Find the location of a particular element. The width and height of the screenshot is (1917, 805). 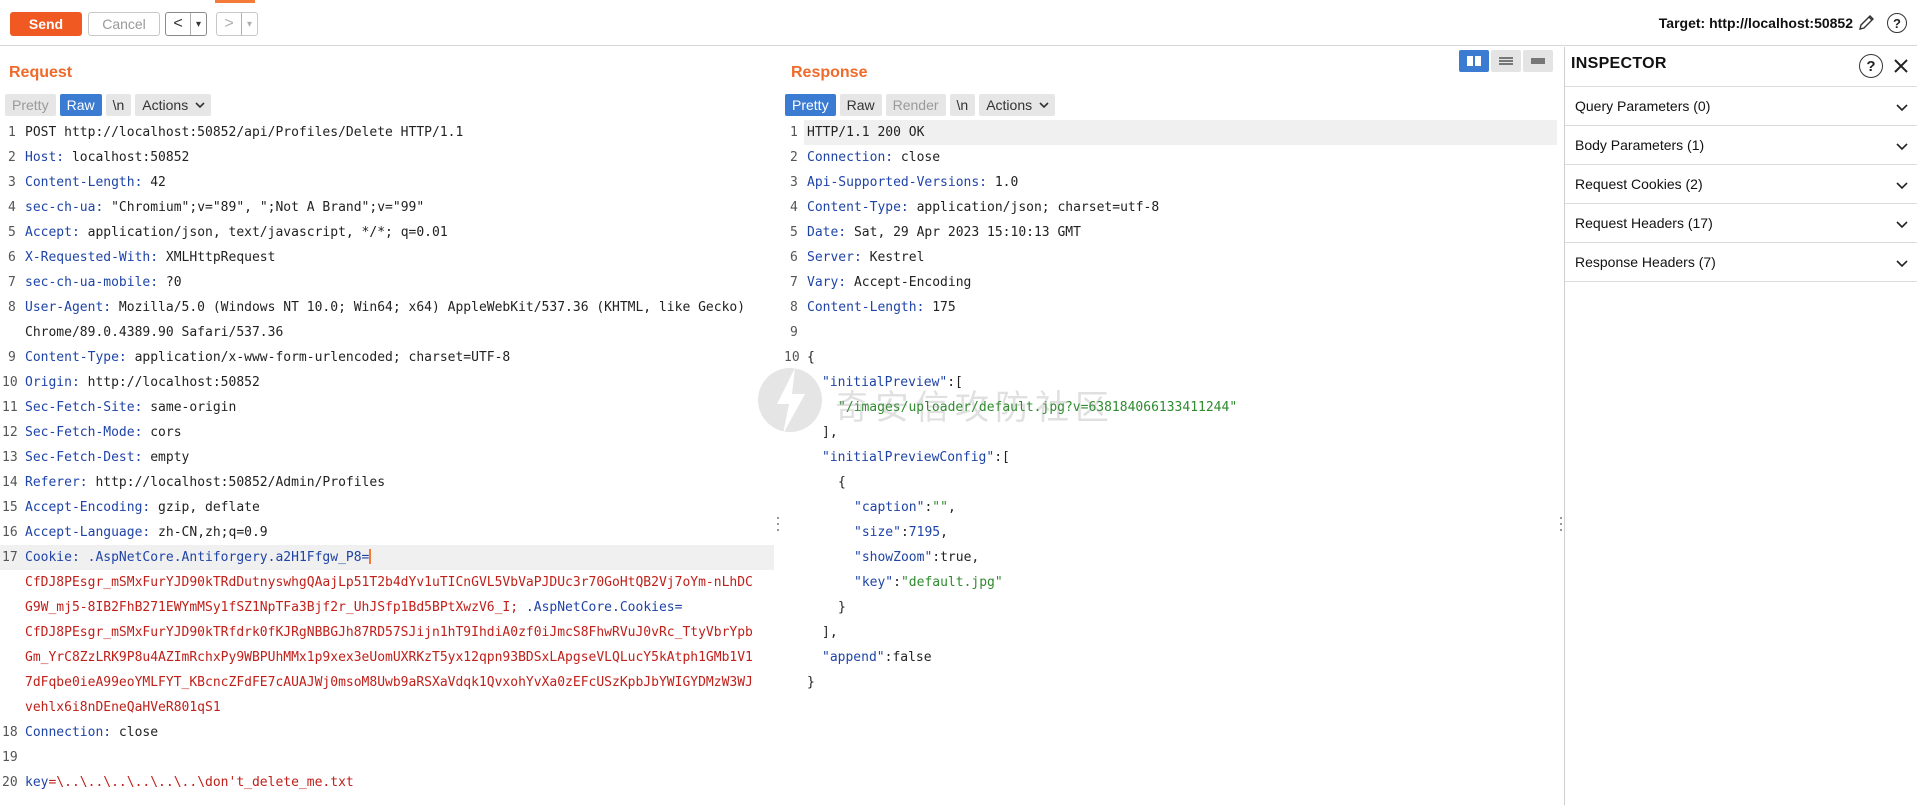

target-label: Target: http://localhost:50852 is located at coordinates (1755, 23).